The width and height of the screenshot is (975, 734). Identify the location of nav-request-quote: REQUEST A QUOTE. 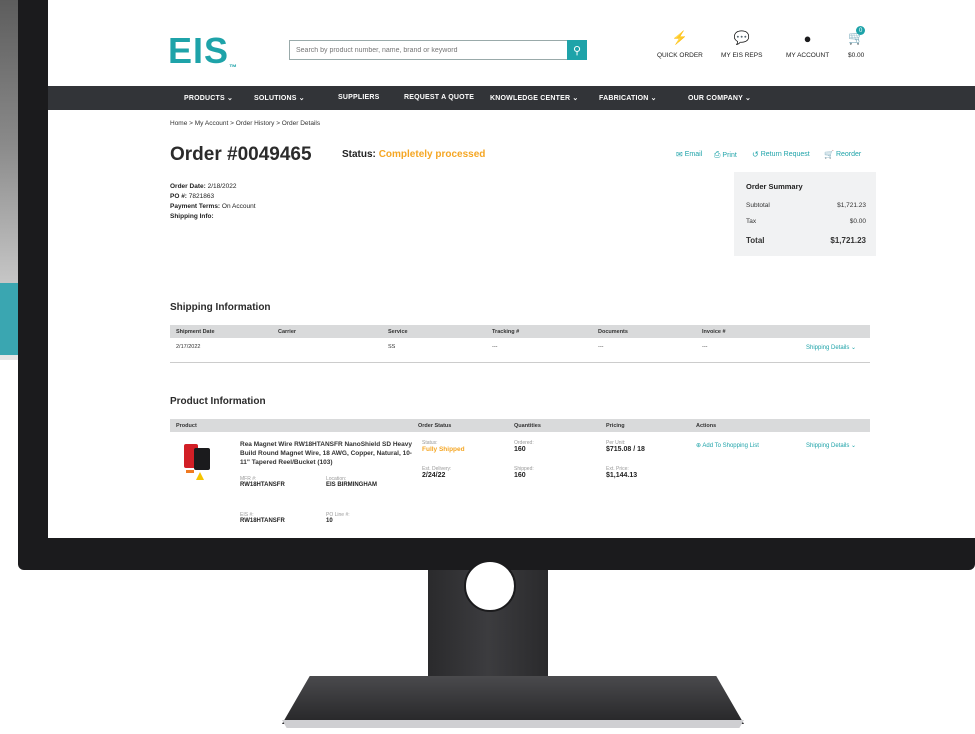
(439, 97).